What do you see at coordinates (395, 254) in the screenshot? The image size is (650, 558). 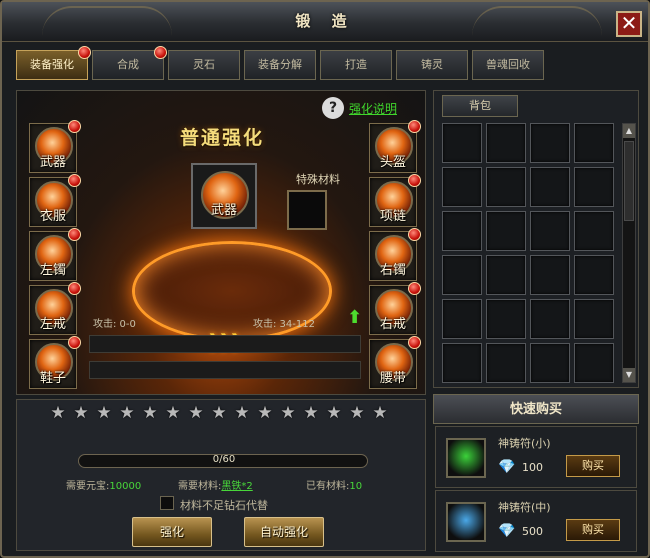 I see `equipment-slot: 右镯` at bounding box center [395, 254].